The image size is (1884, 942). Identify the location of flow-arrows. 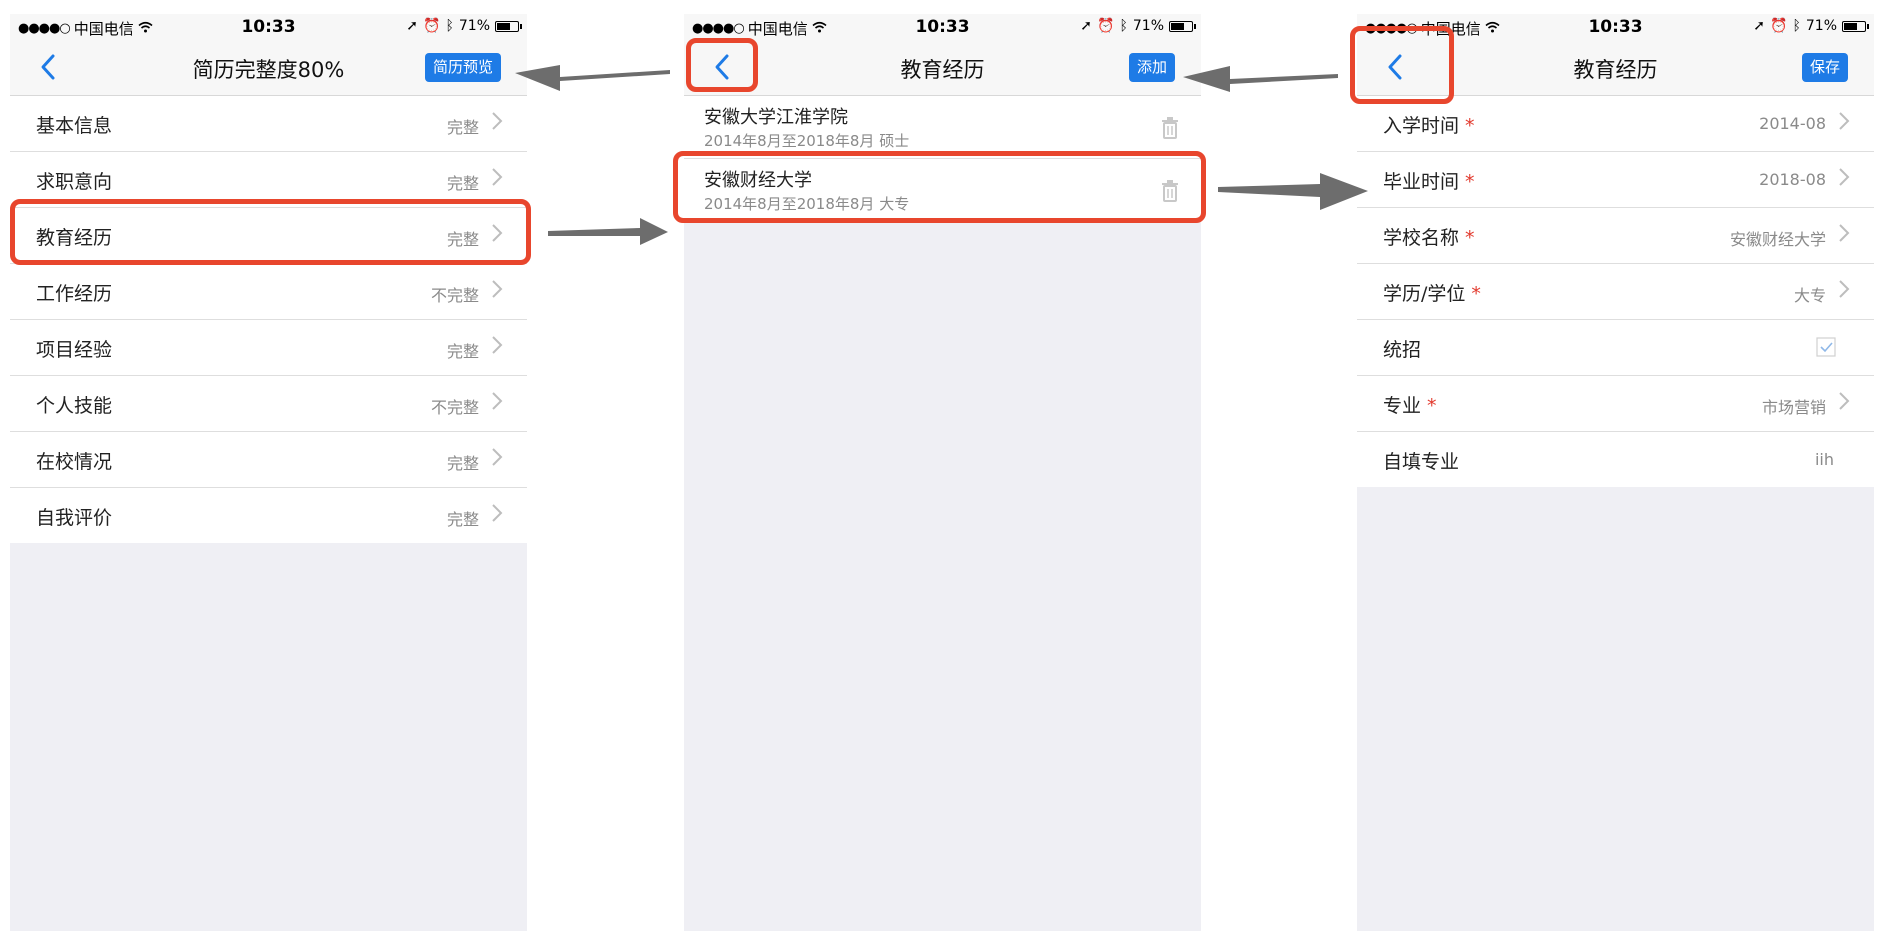
(941, 155).